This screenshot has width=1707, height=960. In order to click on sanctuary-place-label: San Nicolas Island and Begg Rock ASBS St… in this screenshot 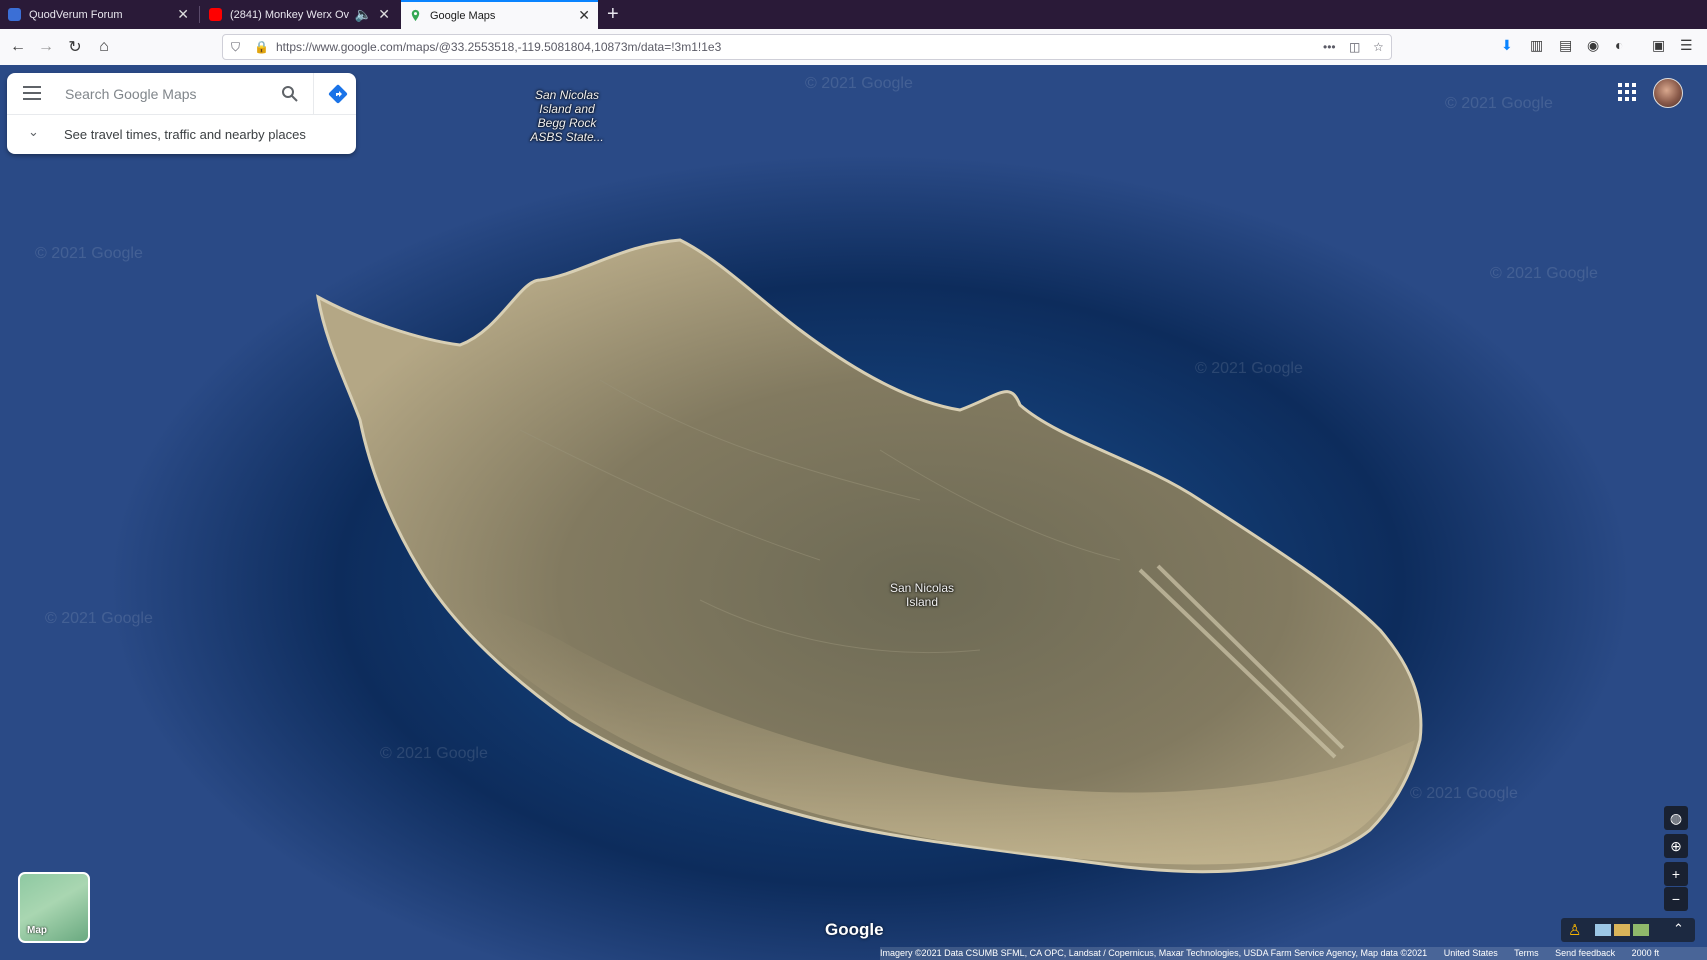, I will do `click(567, 116)`.